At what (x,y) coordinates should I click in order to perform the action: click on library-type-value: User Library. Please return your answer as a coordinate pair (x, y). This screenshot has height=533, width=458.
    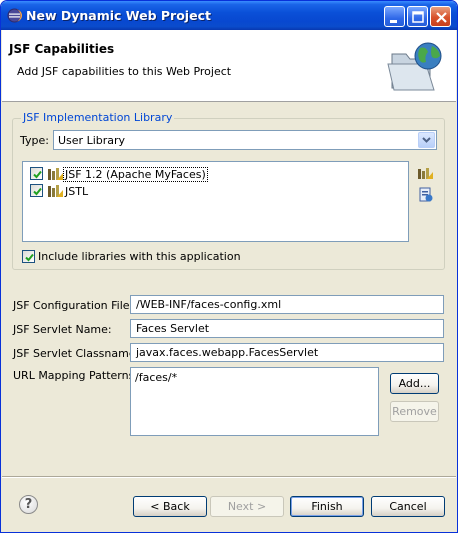
    Looking at the image, I should click on (92, 140).